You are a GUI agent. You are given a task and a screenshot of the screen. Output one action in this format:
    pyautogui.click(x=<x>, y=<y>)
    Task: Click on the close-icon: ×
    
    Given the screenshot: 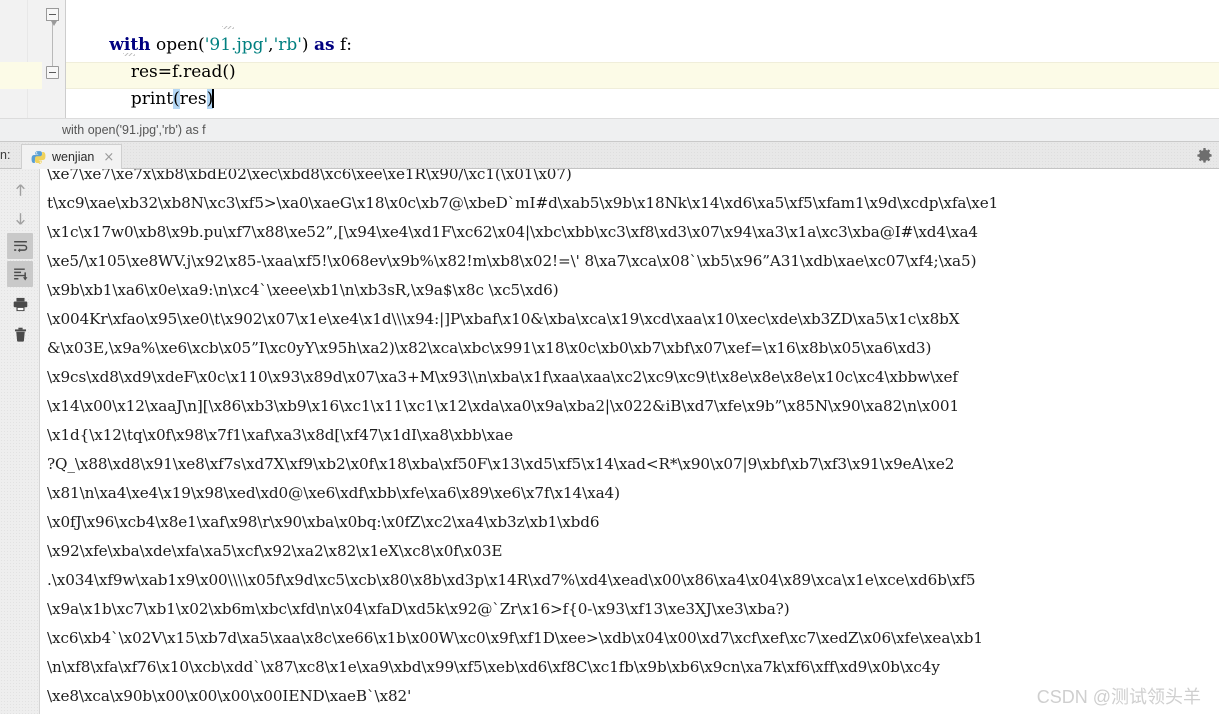 What is the action you would take?
    pyautogui.click(x=108, y=157)
    